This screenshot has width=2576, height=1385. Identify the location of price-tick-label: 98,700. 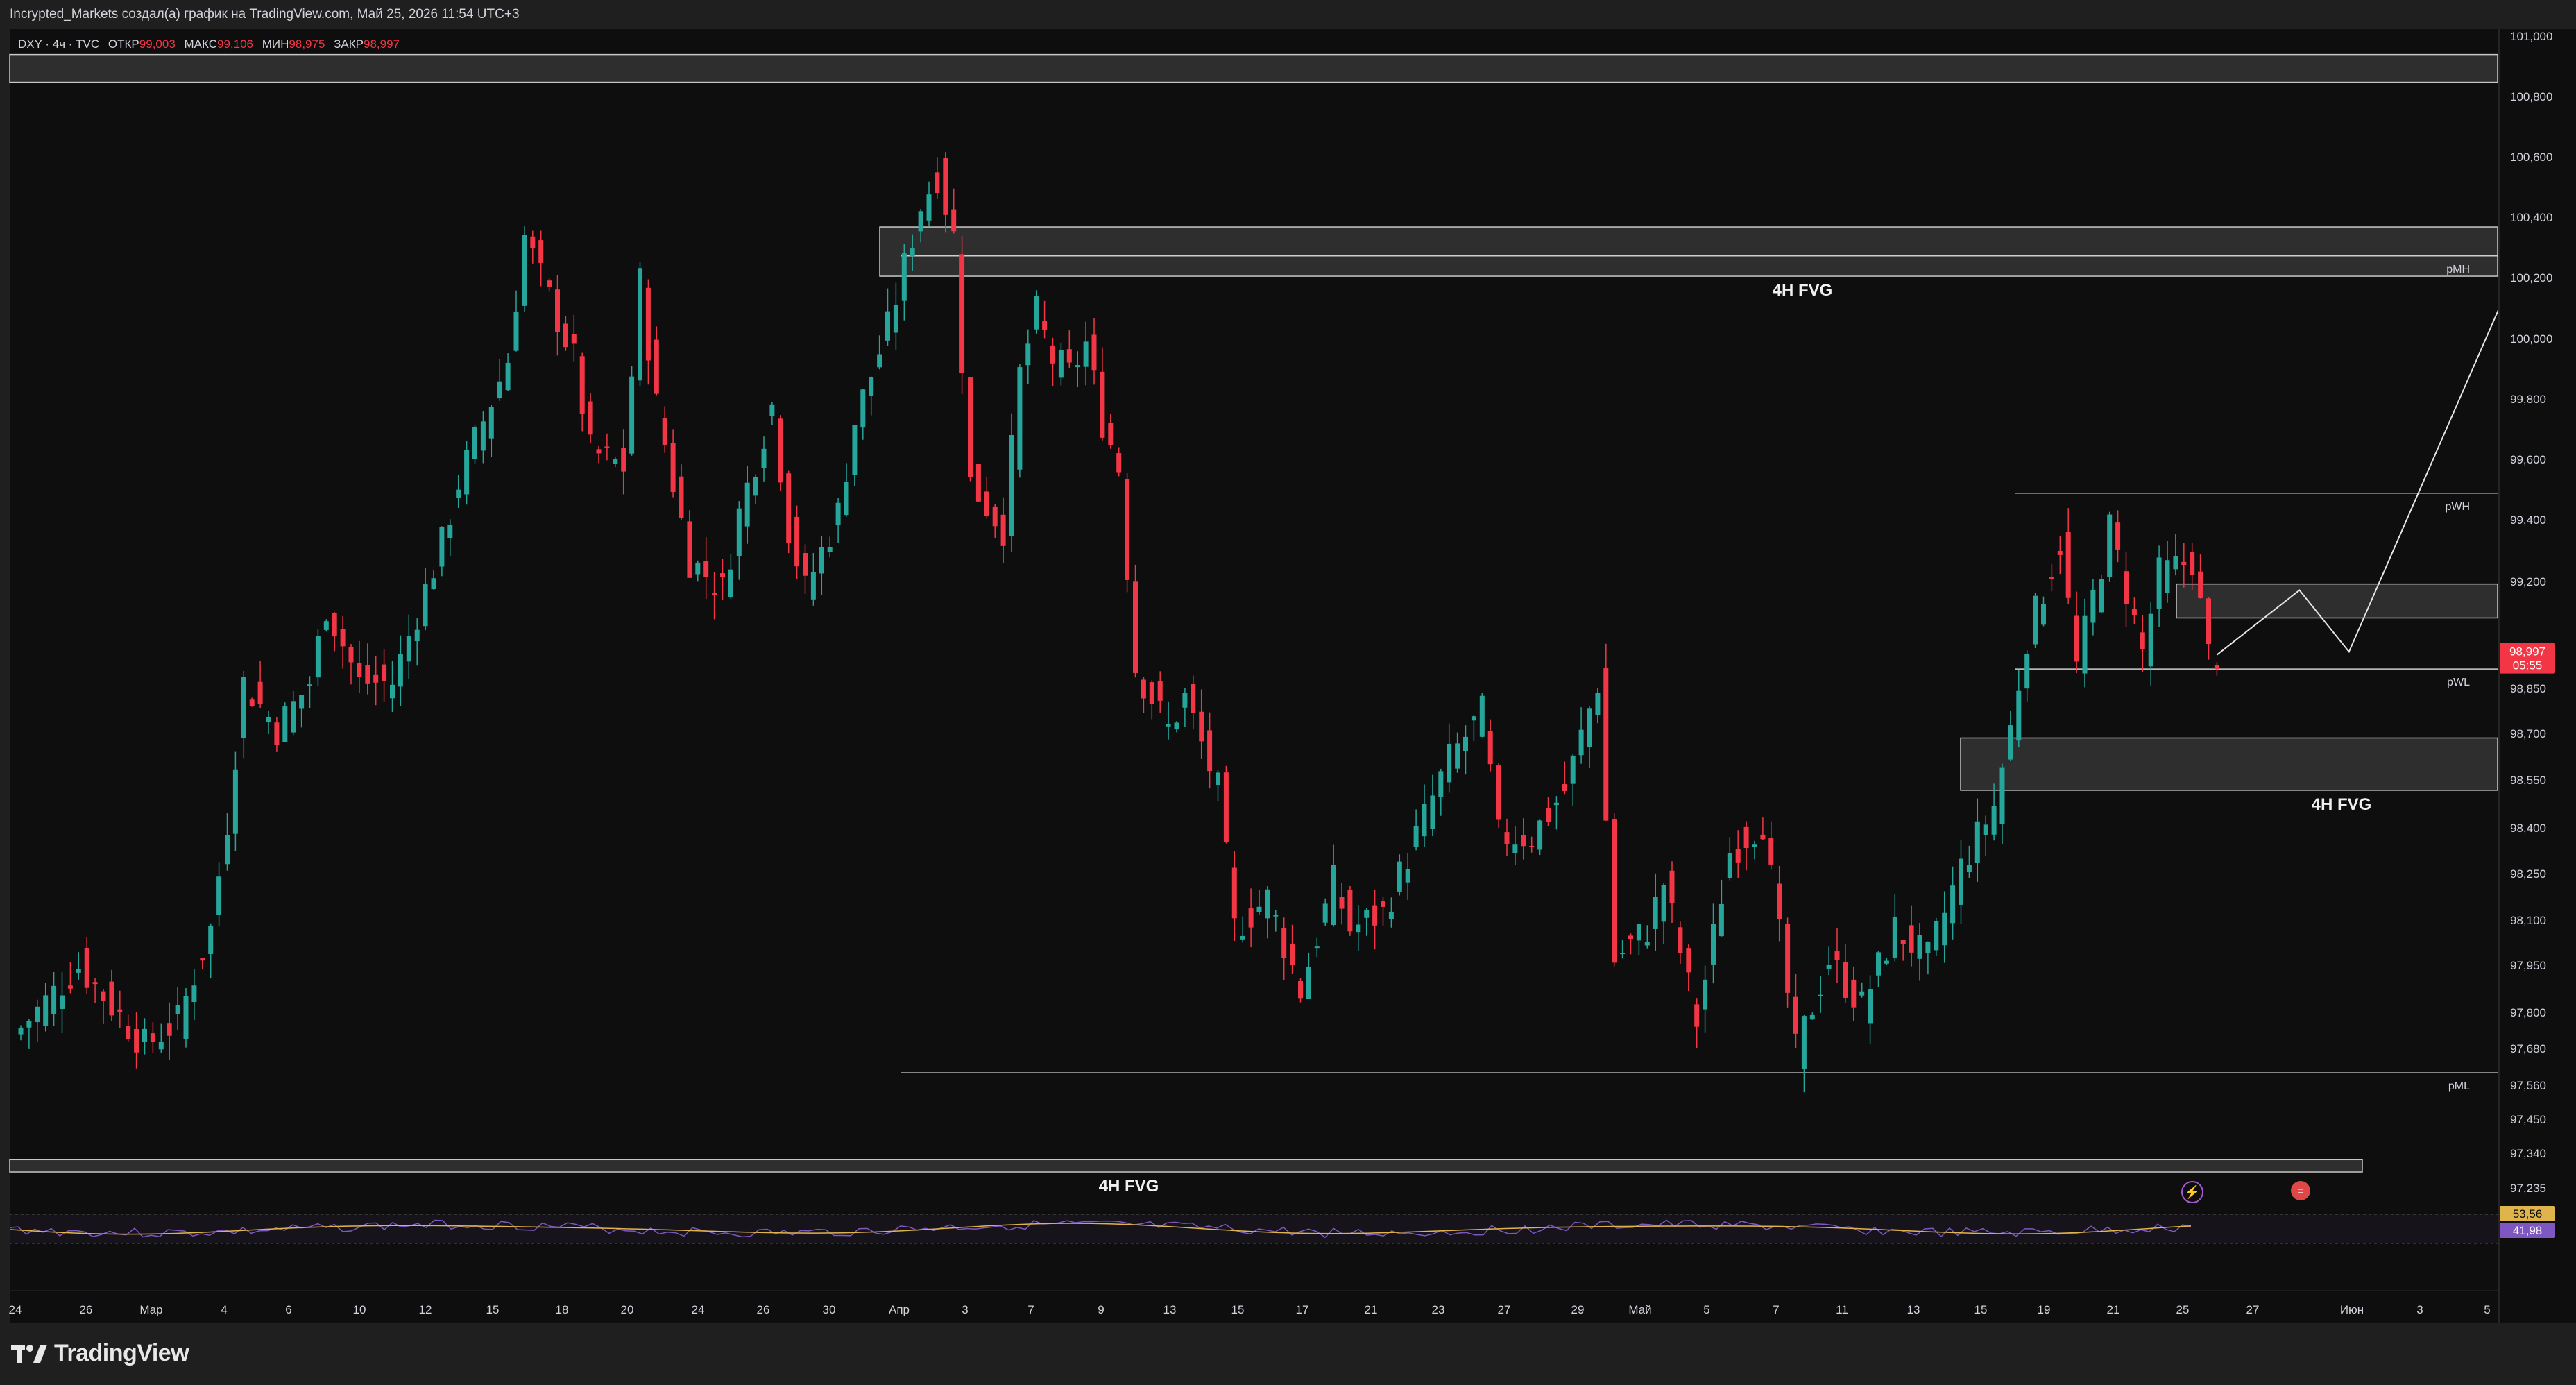
(2528, 733).